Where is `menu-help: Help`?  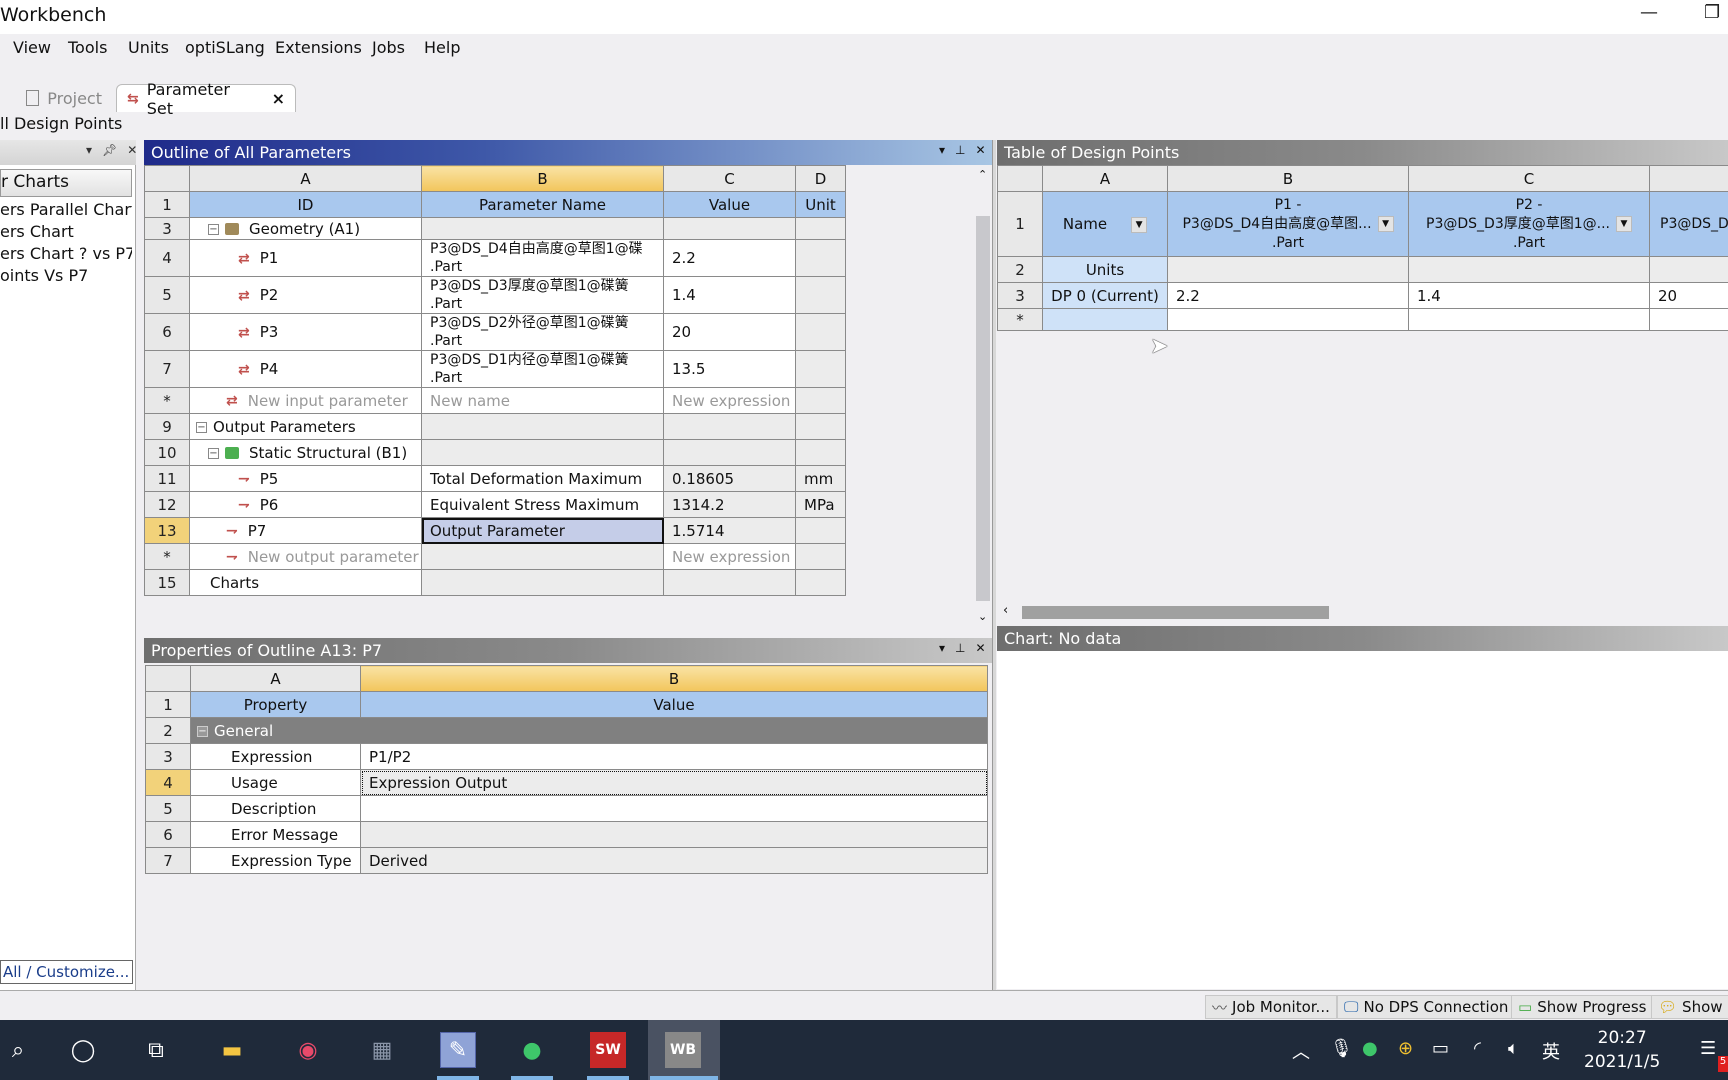
menu-help: Help is located at coordinates (442, 47).